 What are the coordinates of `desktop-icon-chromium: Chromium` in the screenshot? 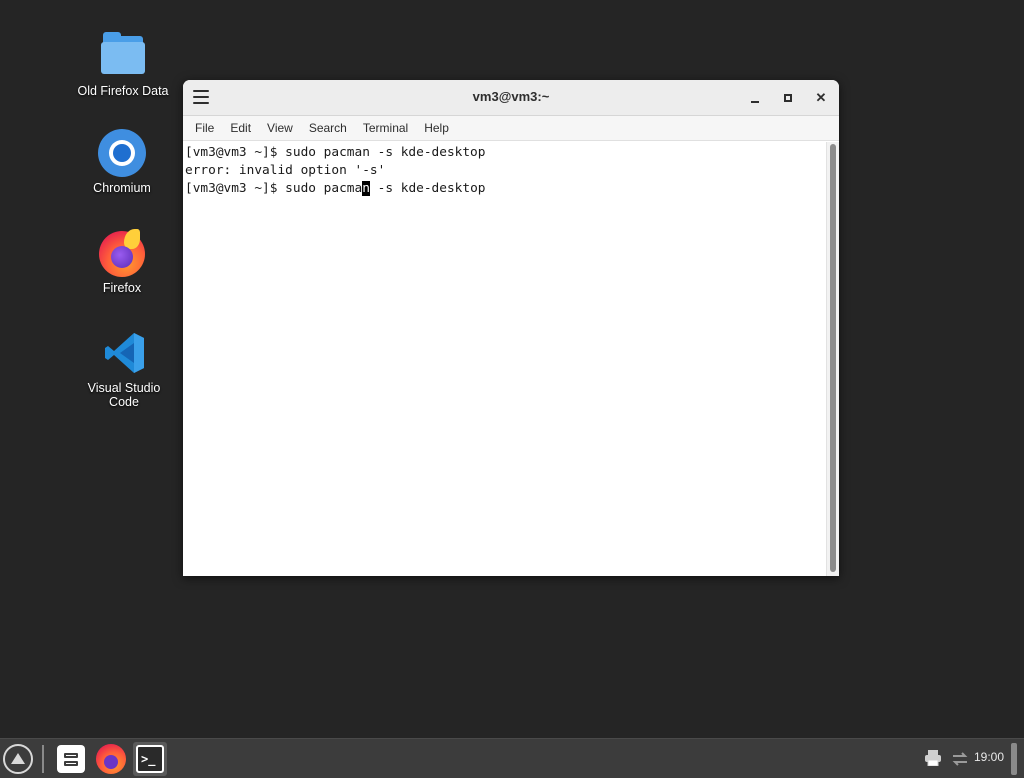 It's located at (122, 162).